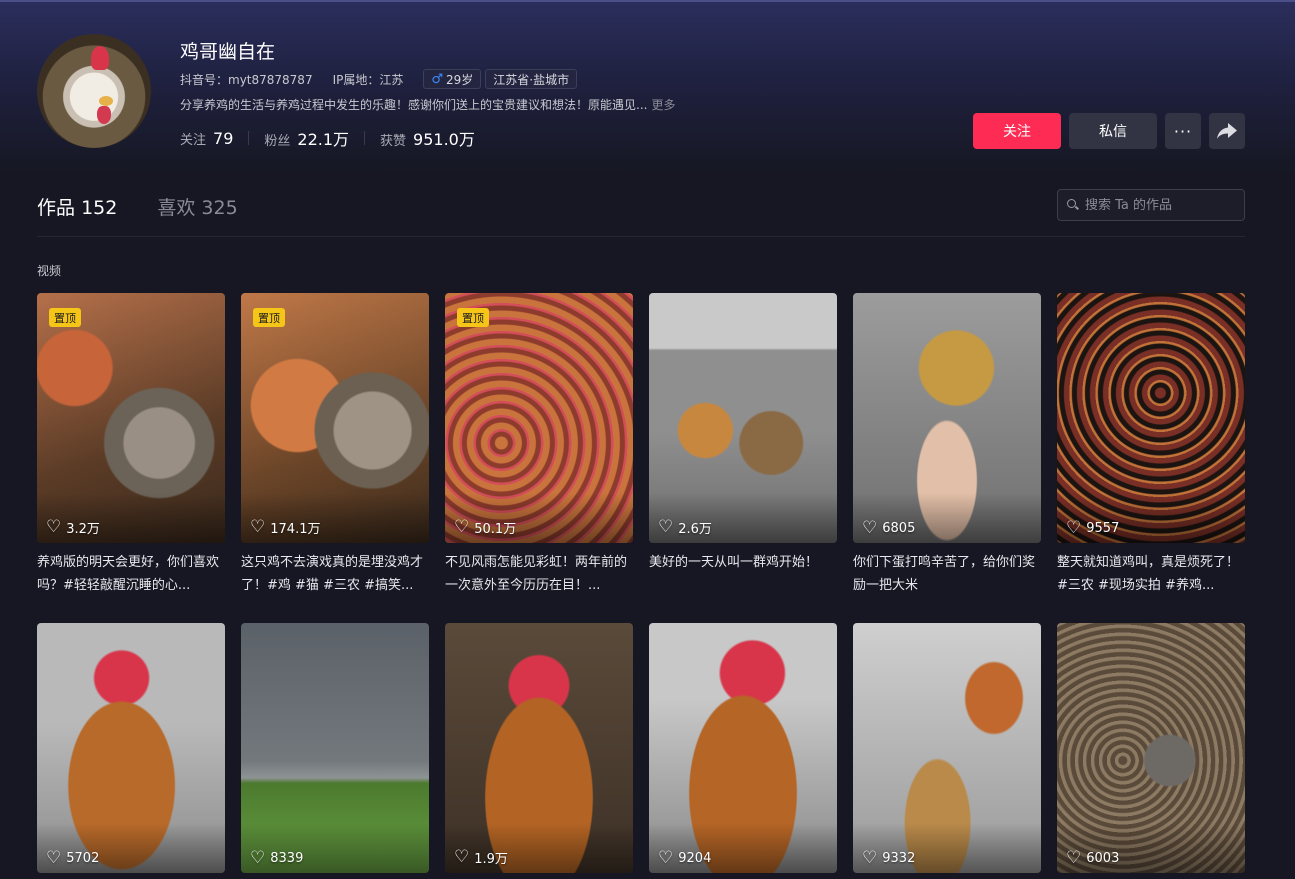  Describe the element at coordinates (104, 115) in the screenshot. I see `avatar-wattle` at that location.